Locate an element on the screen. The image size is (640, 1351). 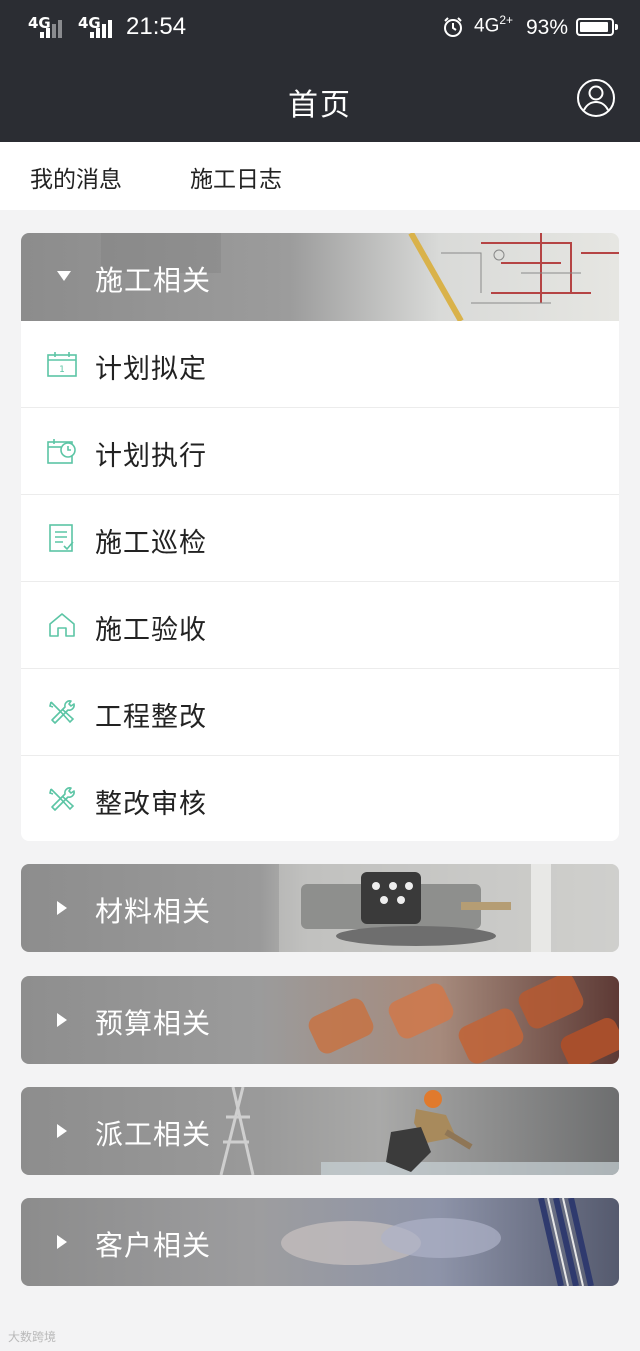
item-label: 施工巡检 is located at coordinates (151, 543).